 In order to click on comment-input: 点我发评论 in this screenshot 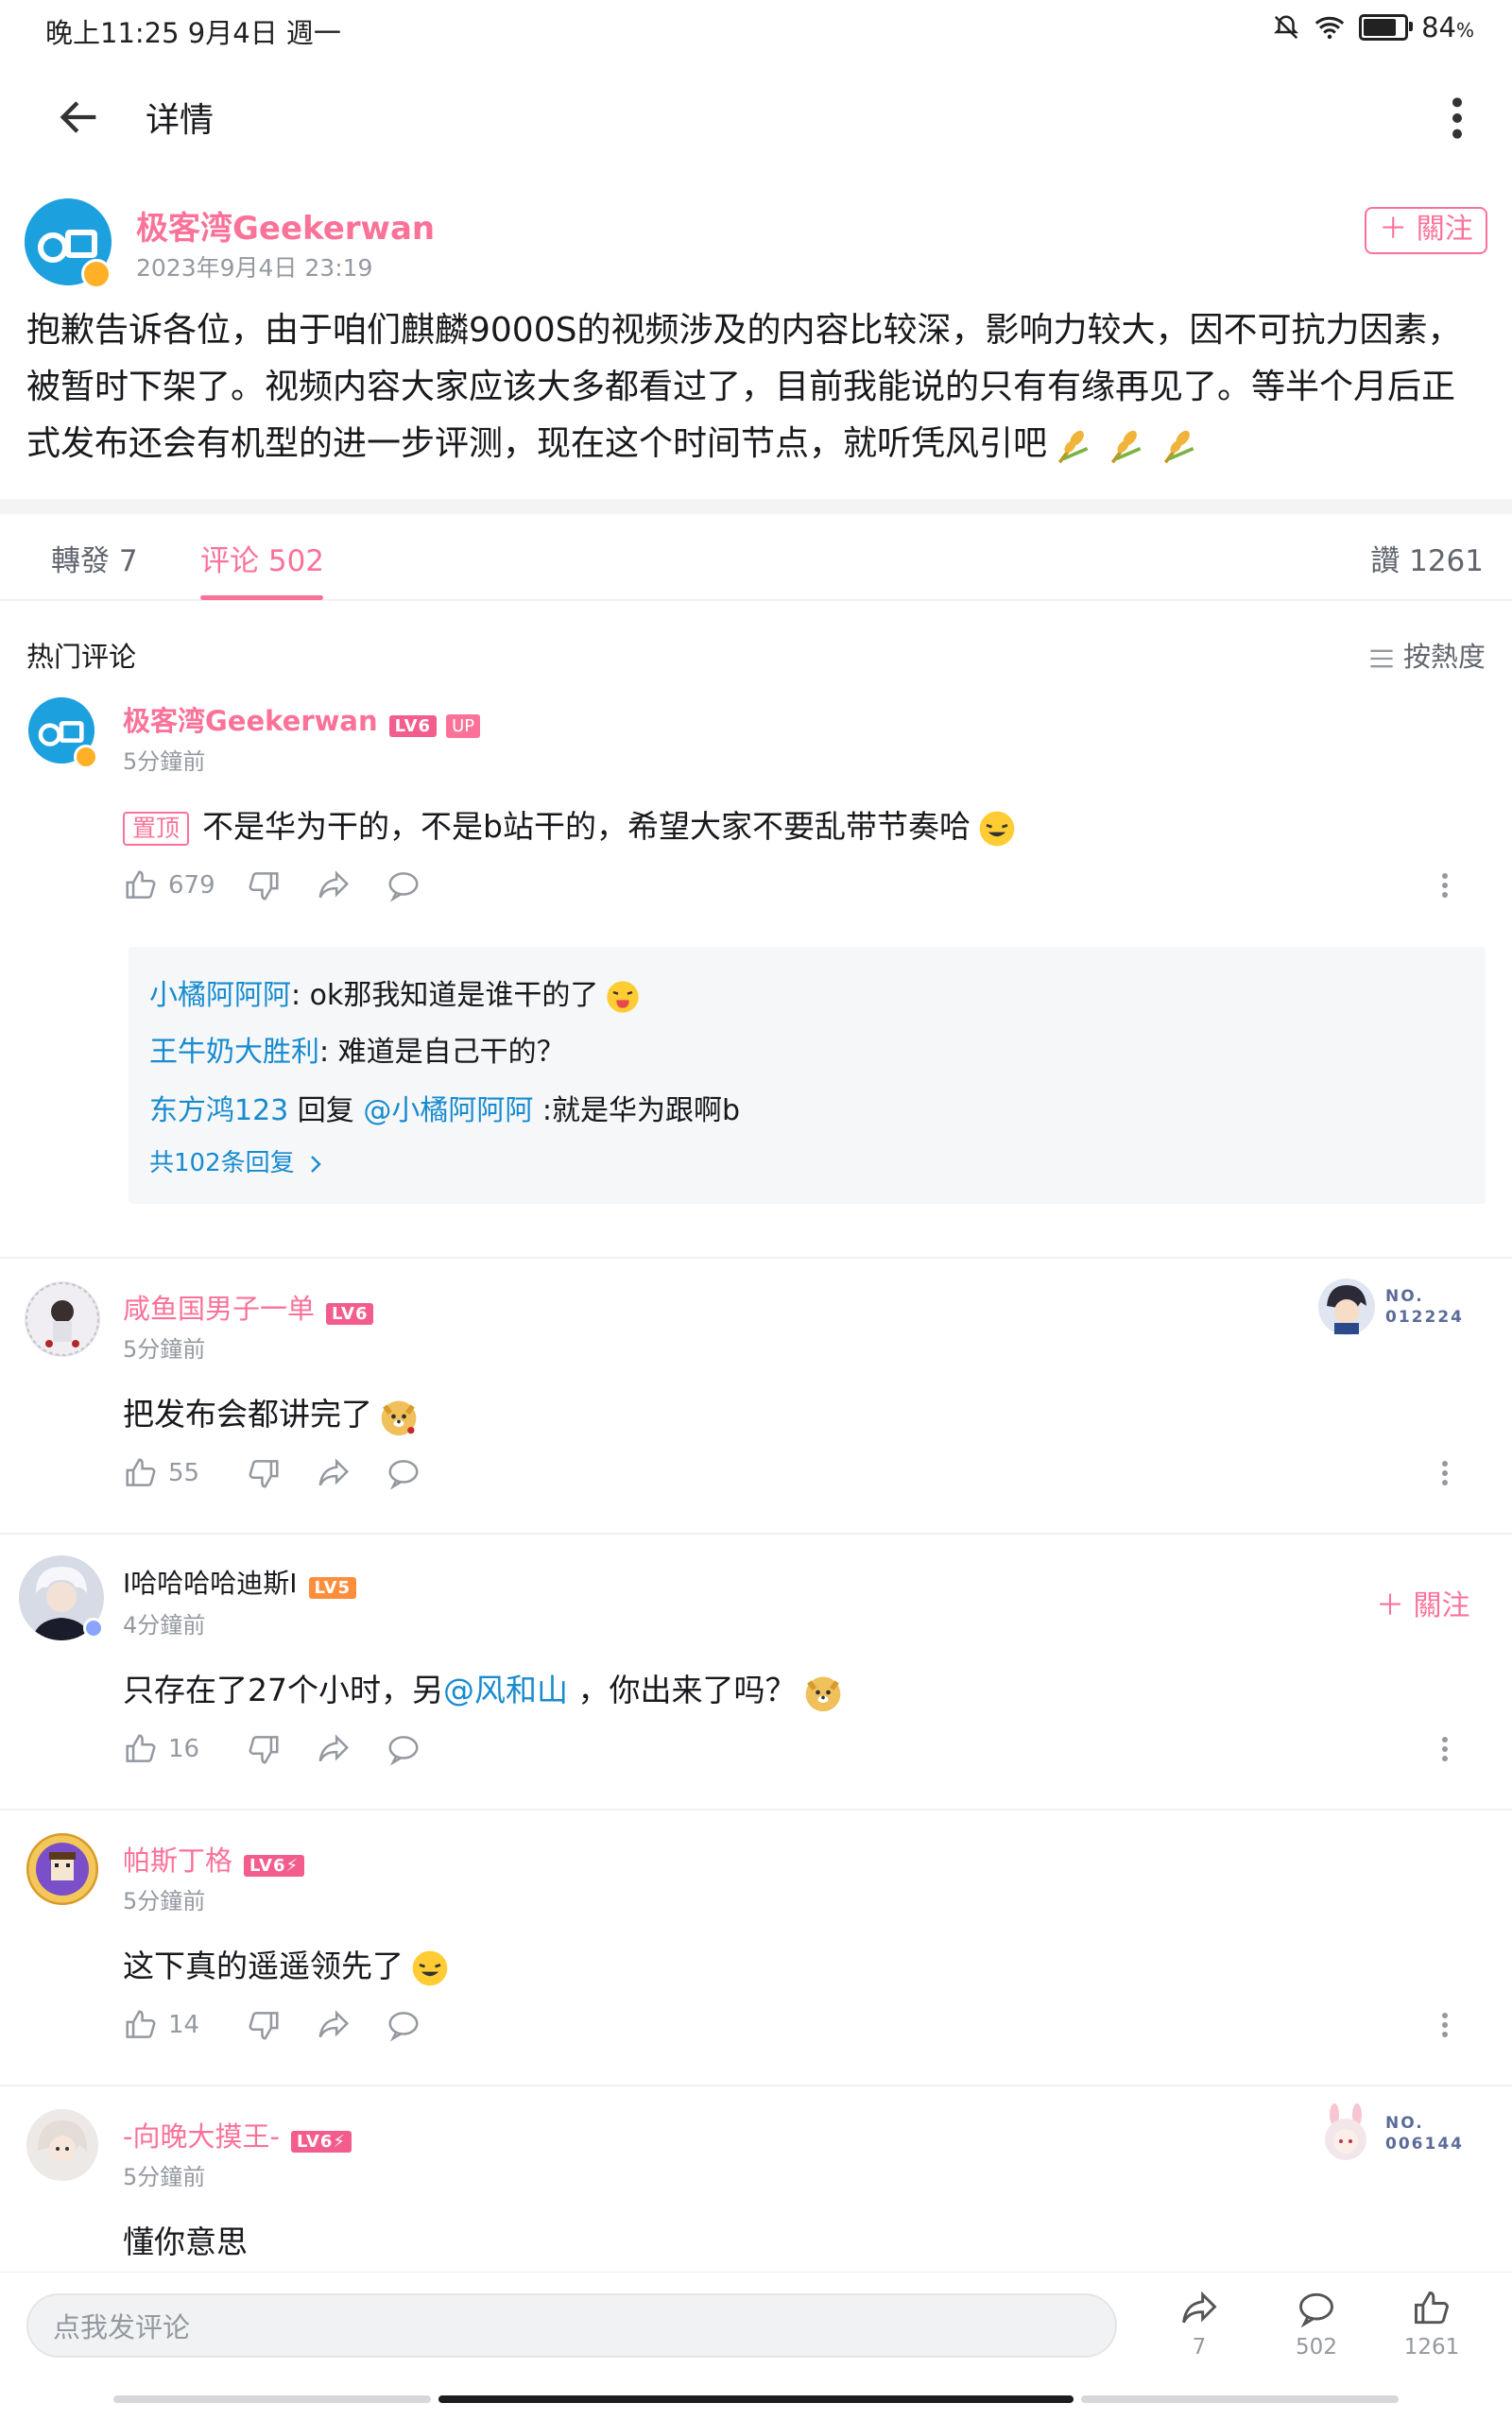, I will do `click(571, 2325)`.